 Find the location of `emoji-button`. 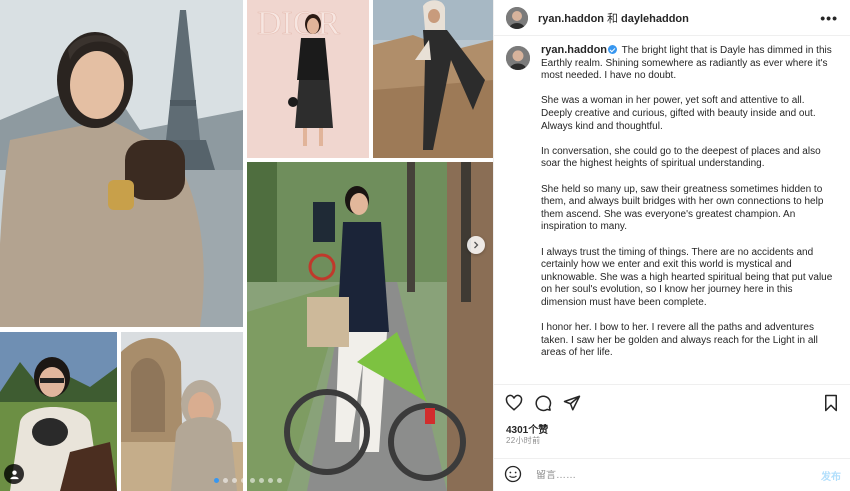

emoji-button is located at coordinates (514, 475).